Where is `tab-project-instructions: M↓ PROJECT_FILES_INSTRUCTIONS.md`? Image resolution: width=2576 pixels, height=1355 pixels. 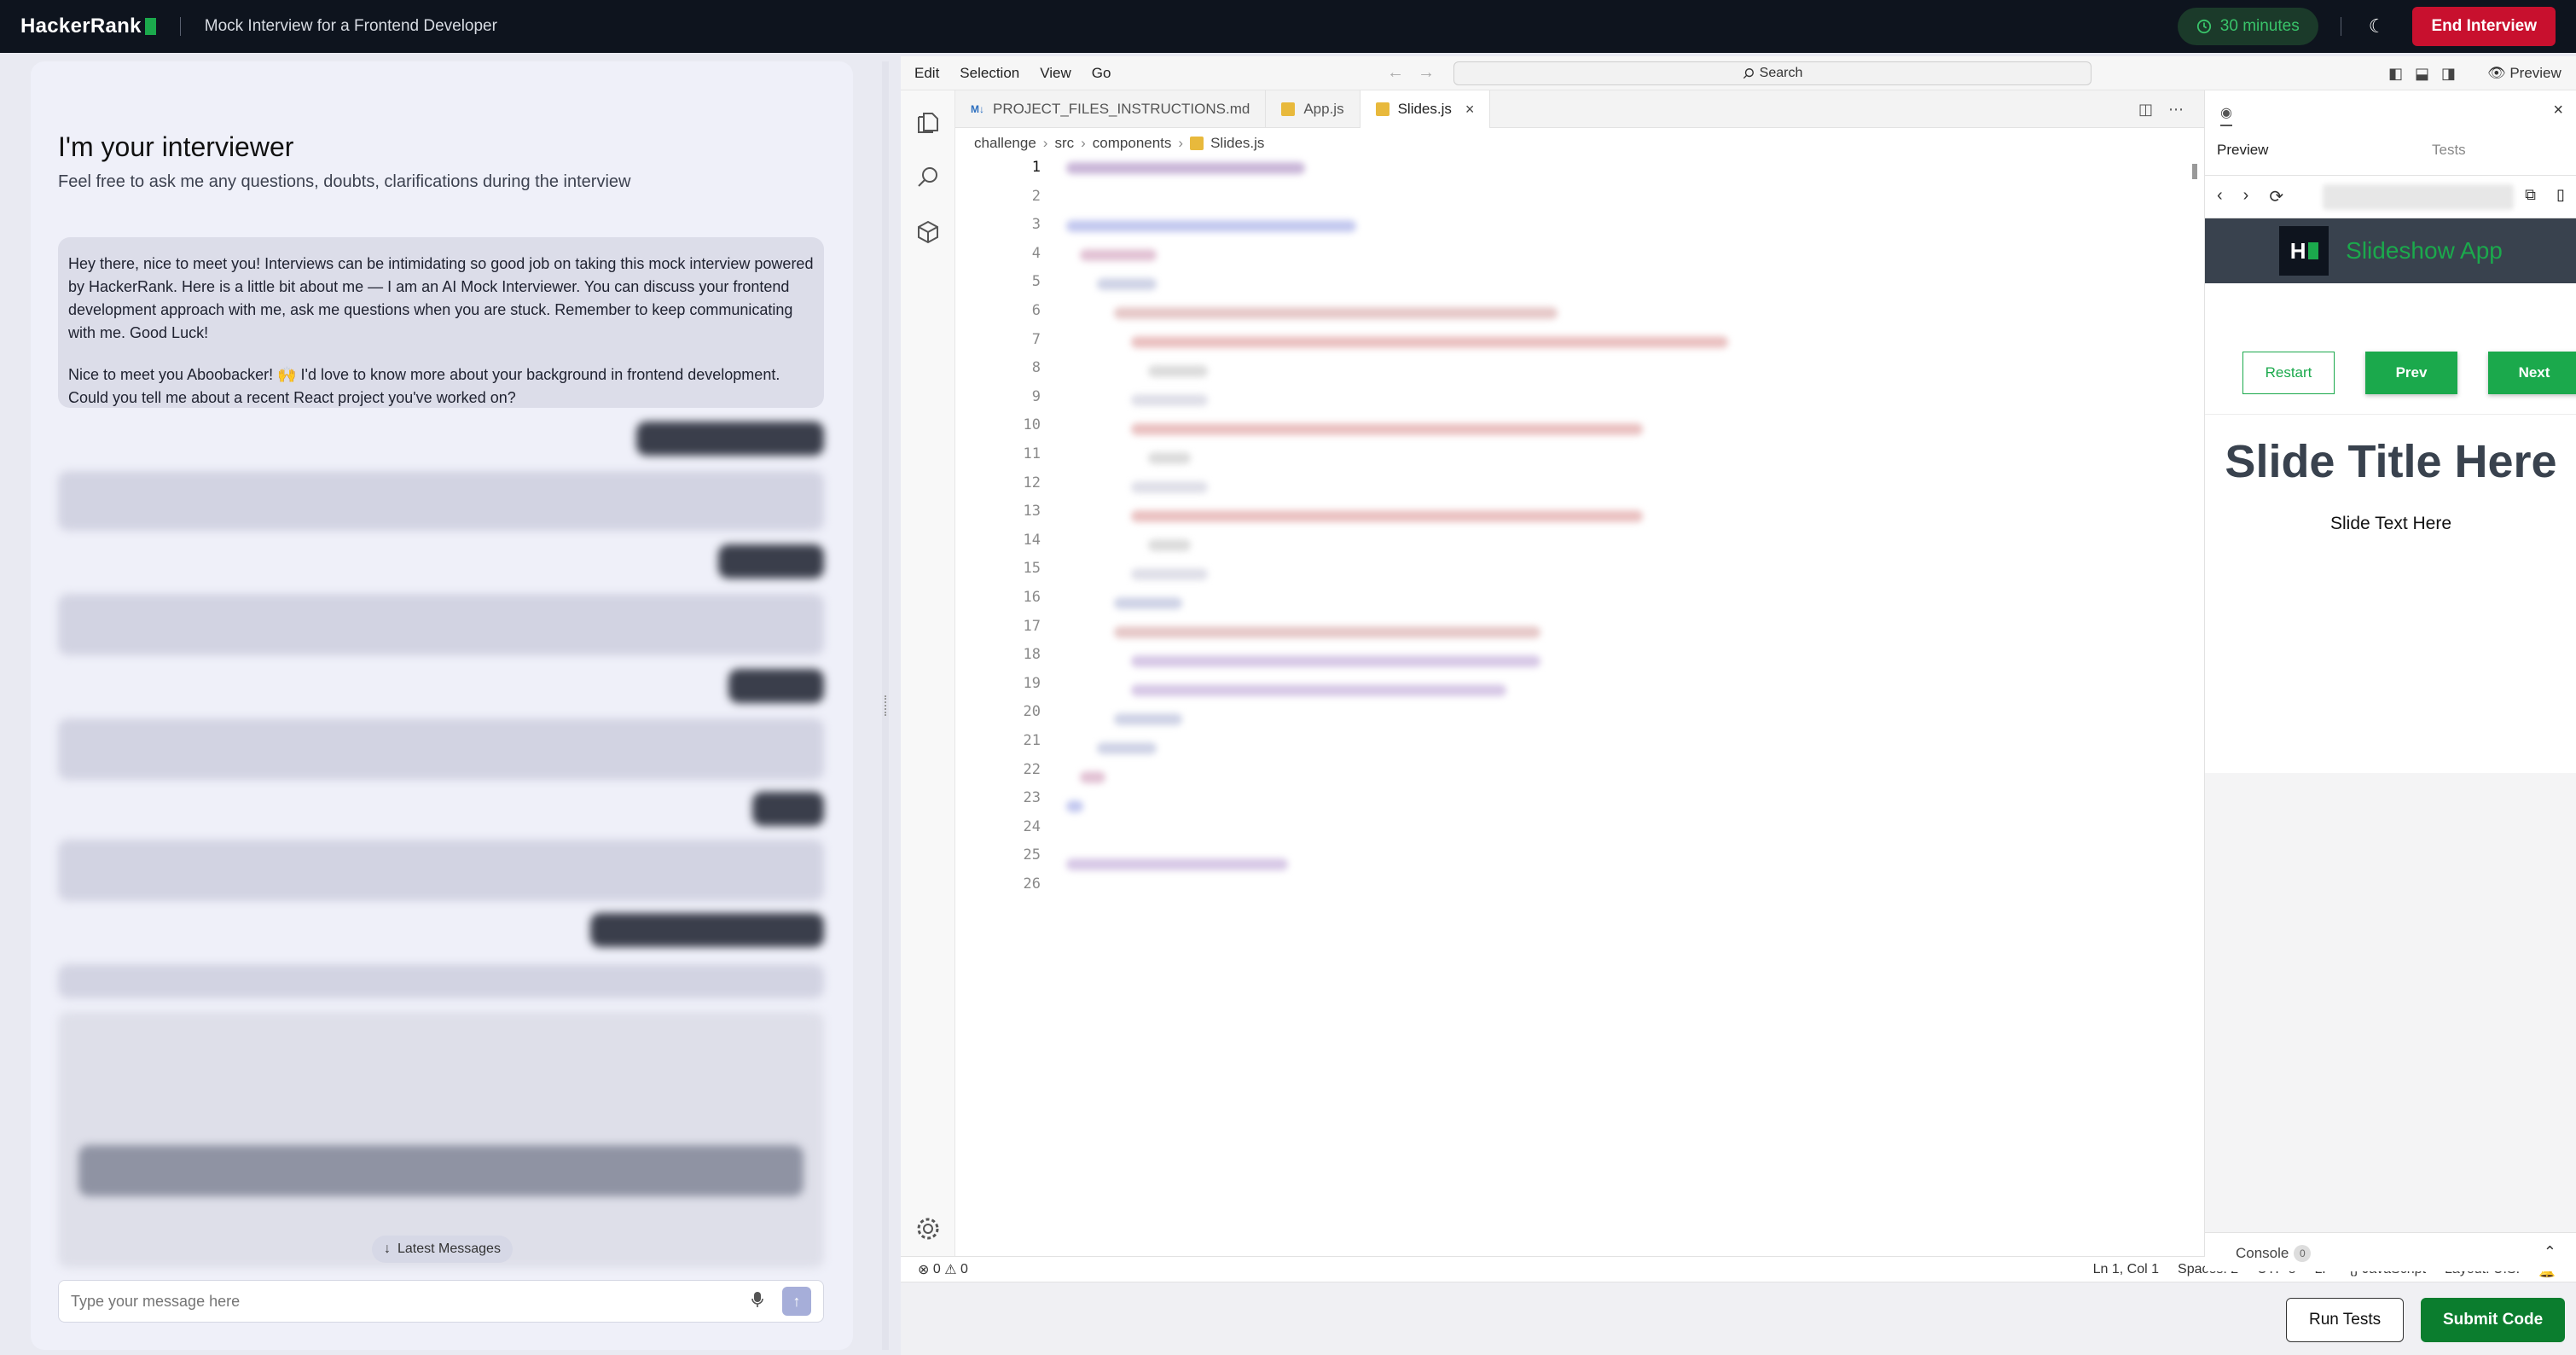 tab-project-instructions: M↓ PROJECT_FILES_INSTRUCTIONS.md is located at coordinates (1111, 109).